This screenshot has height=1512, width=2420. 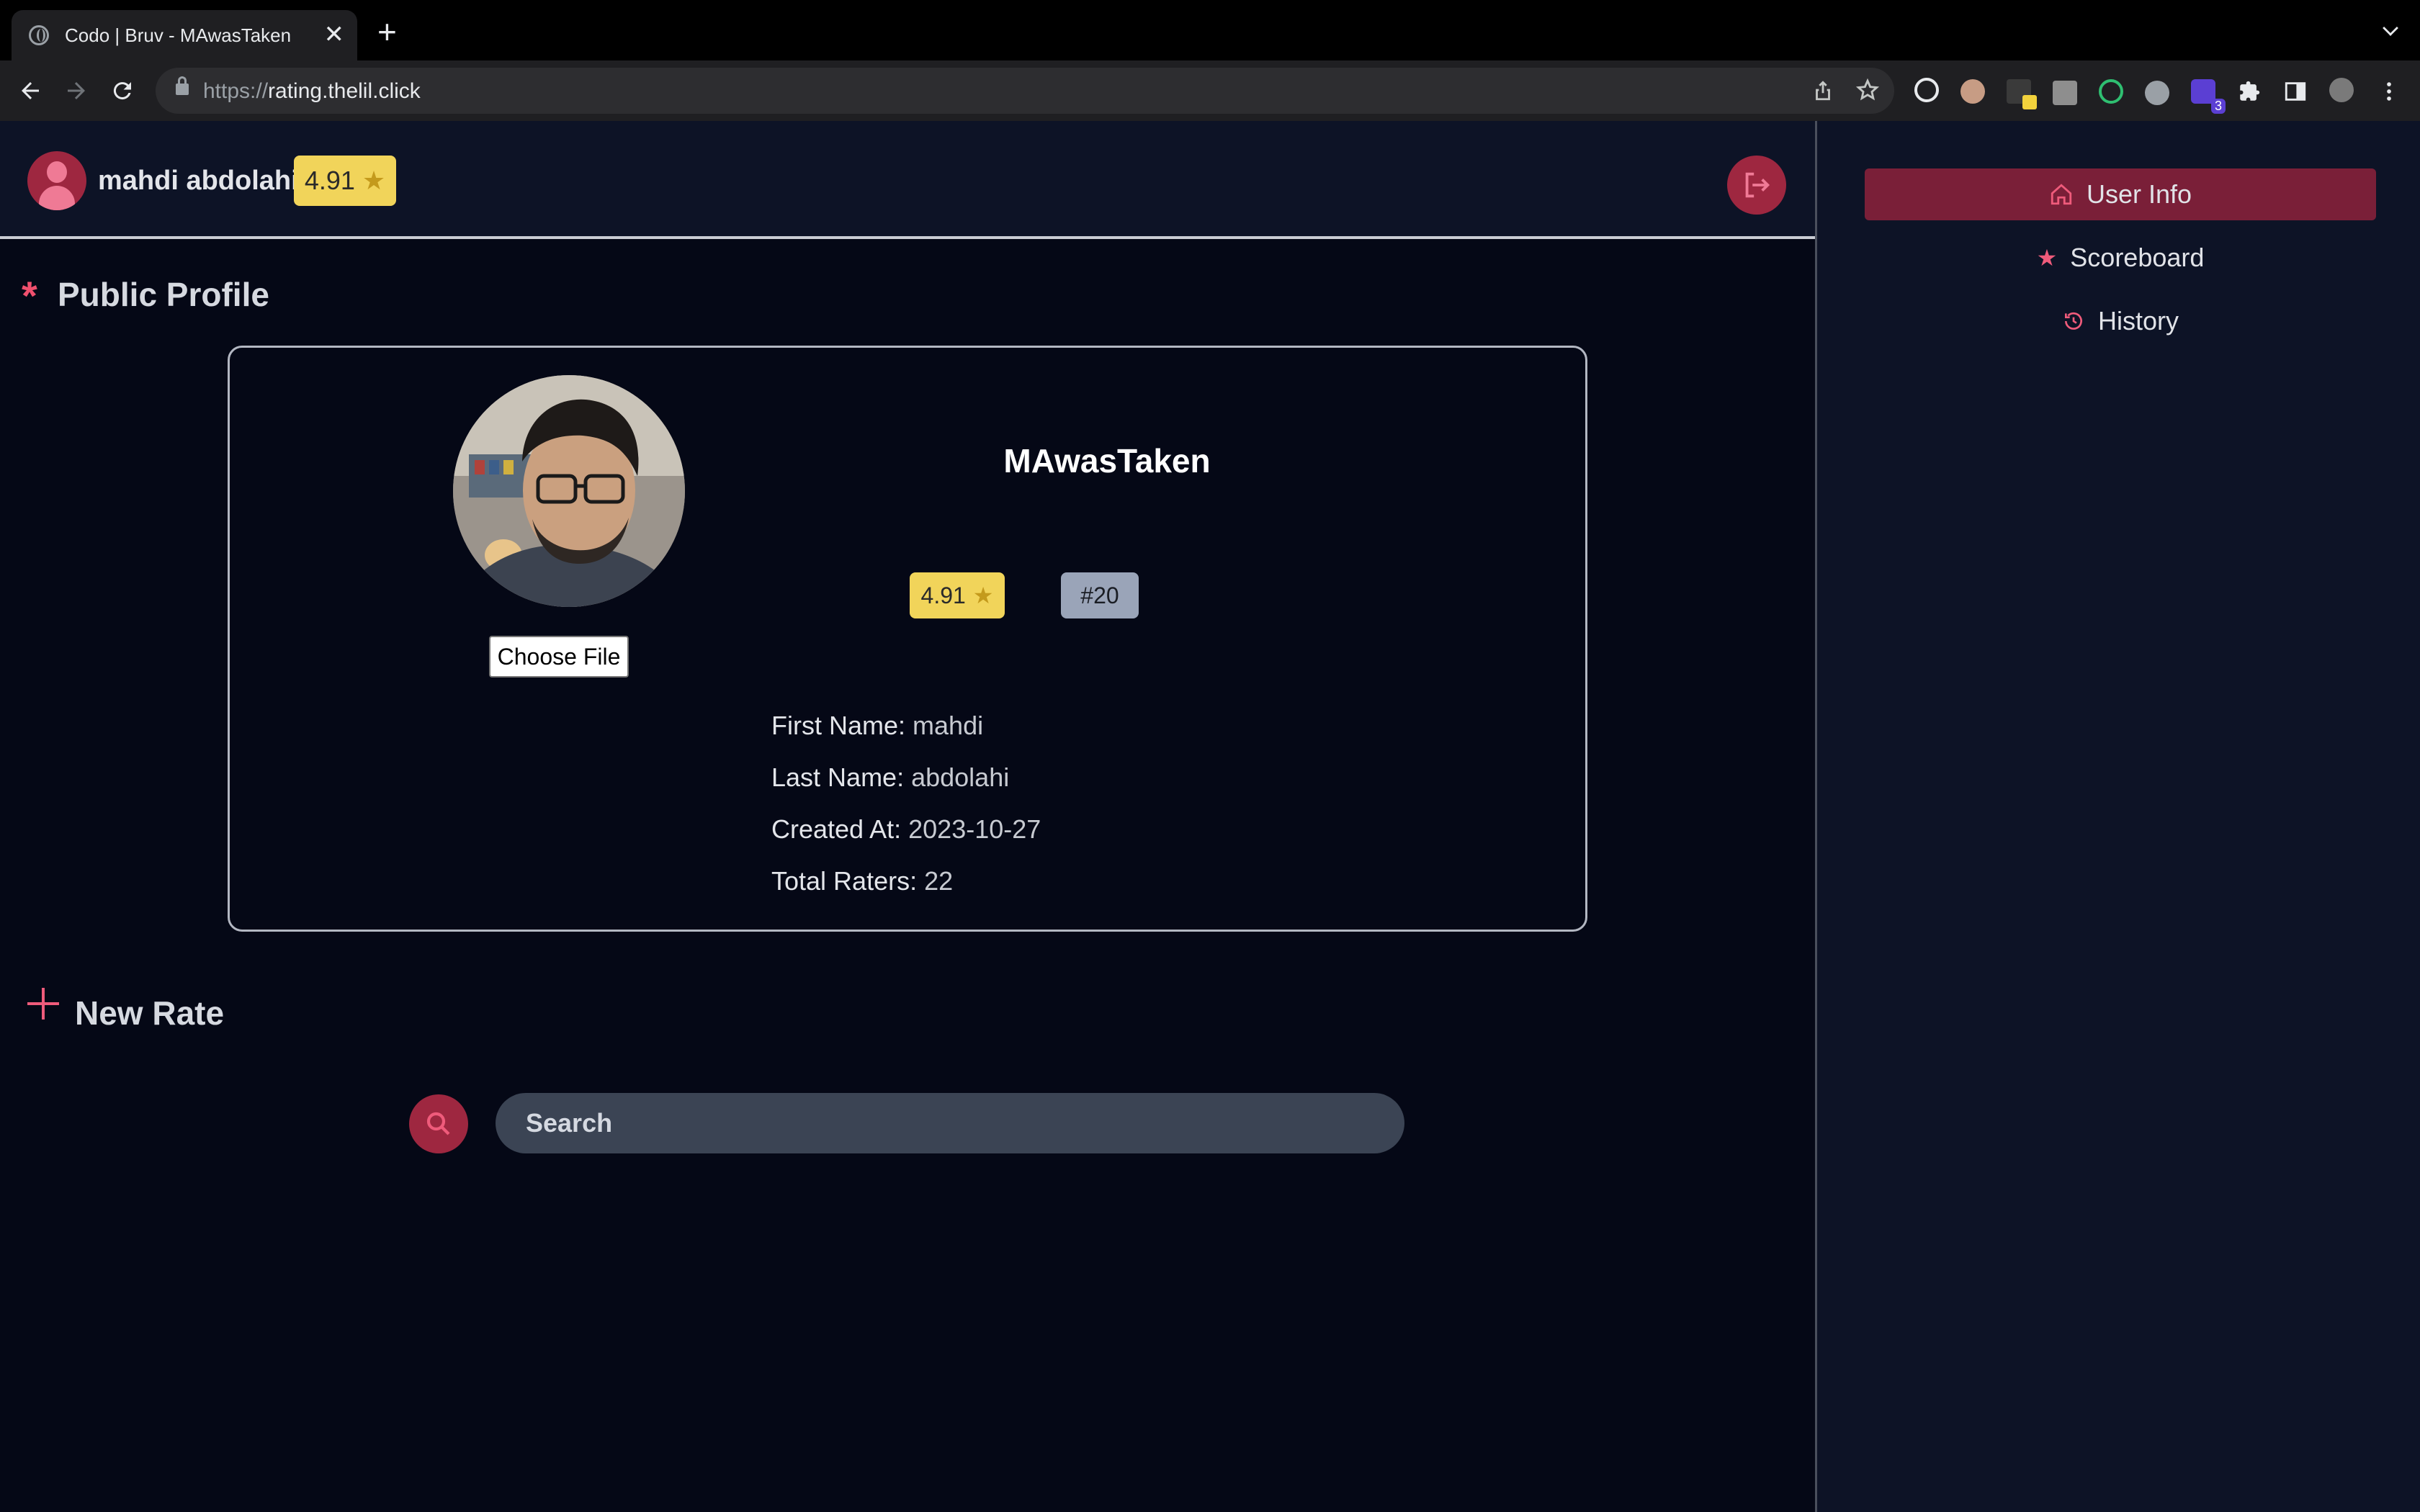 What do you see at coordinates (862, 881) in the screenshot?
I see `total-raters-line: Total Raters: 22` at bounding box center [862, 881].